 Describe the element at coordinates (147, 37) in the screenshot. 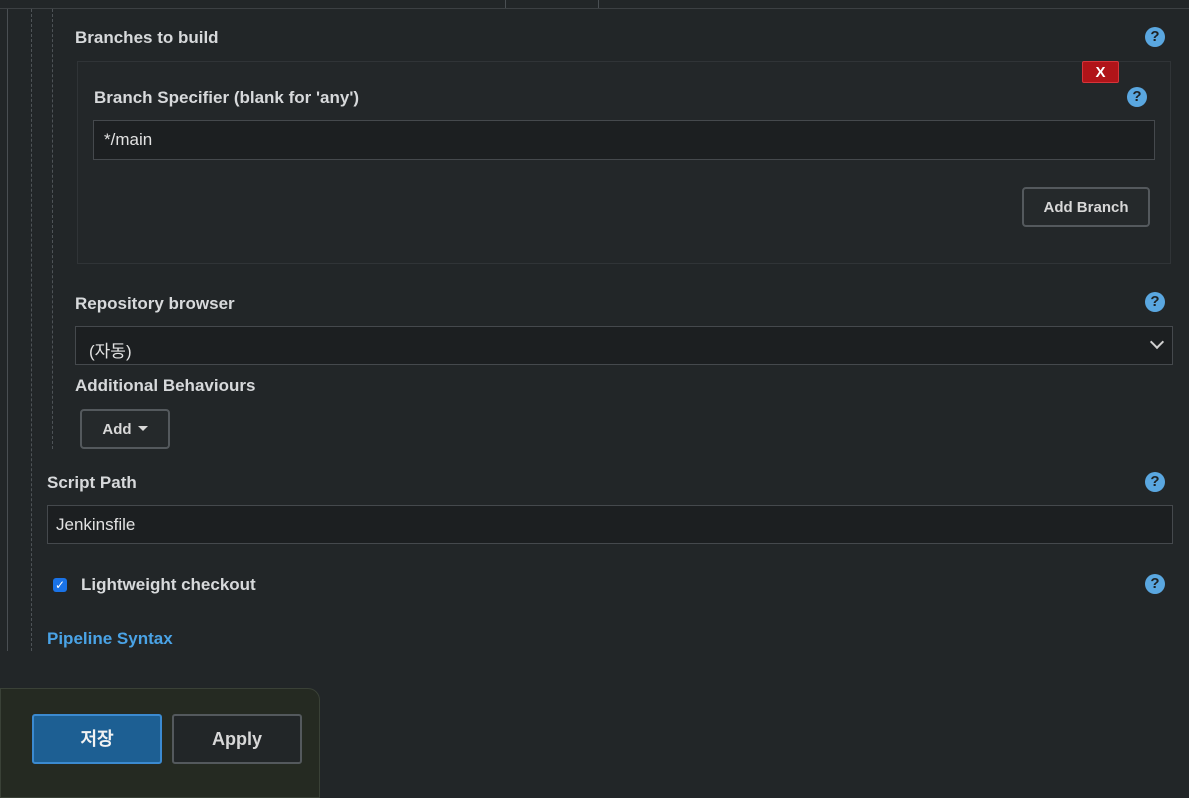

I see `branches-to-build-label: Branches to build` at that location.